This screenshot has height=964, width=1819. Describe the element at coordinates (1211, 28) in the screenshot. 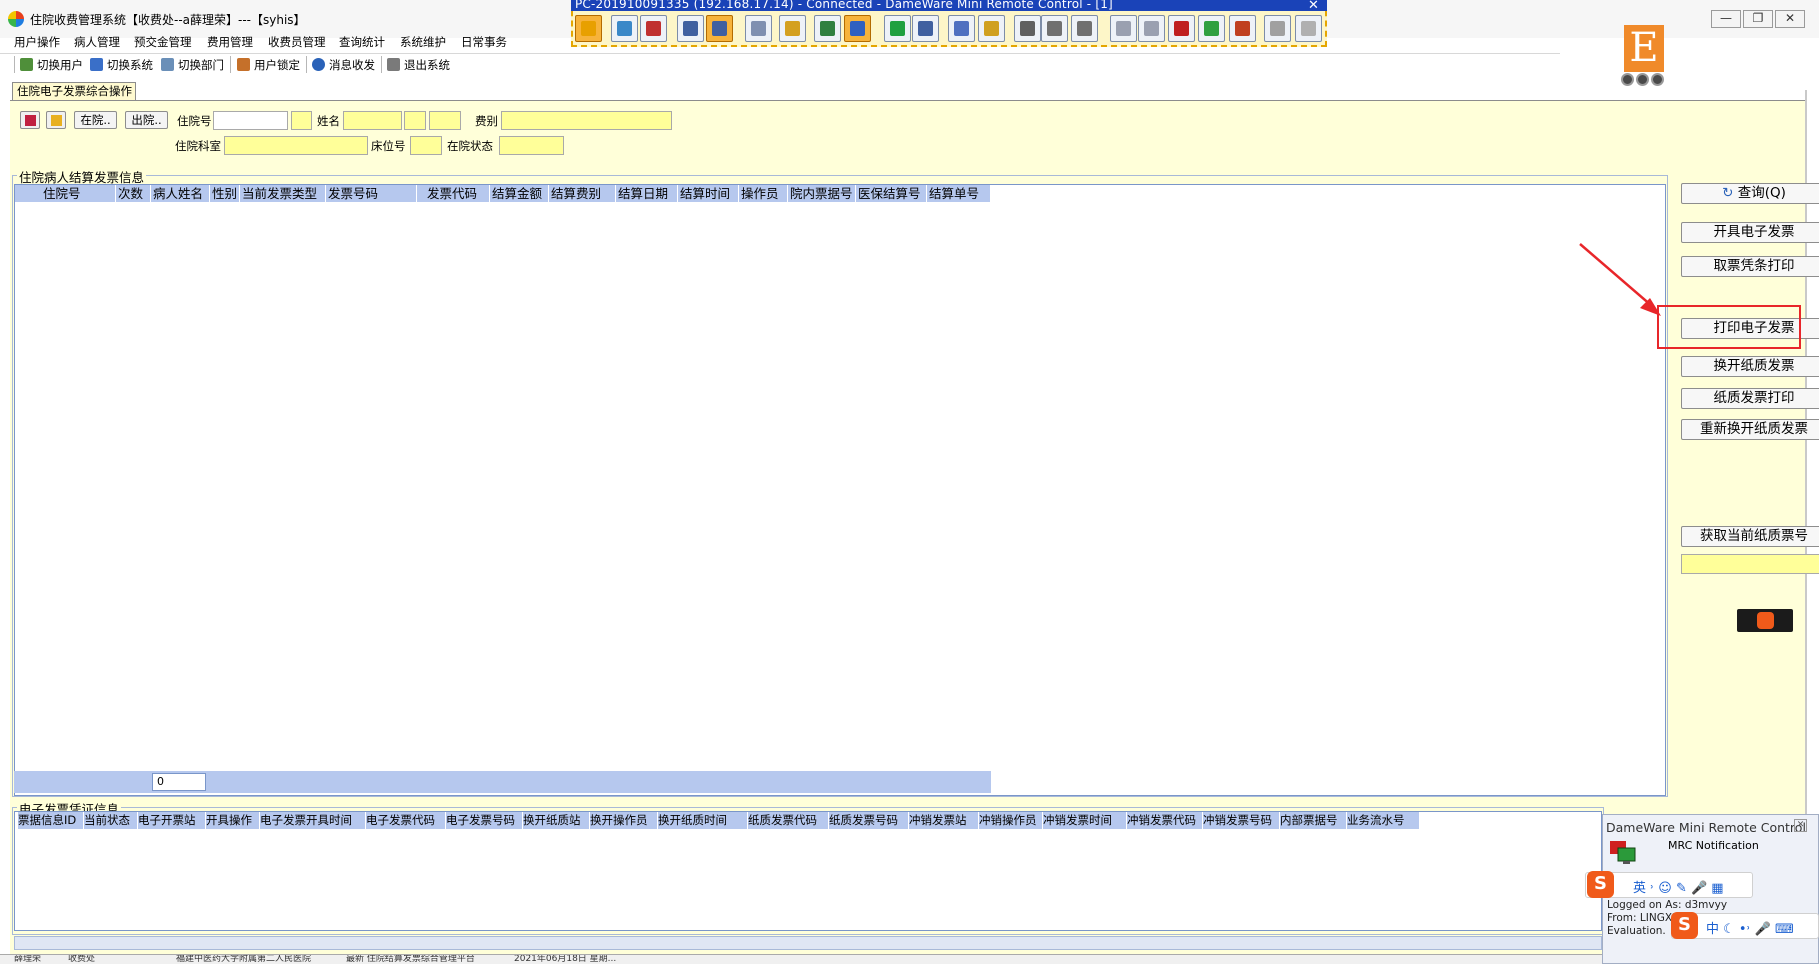

I see `transfer-tool-button` at that location.